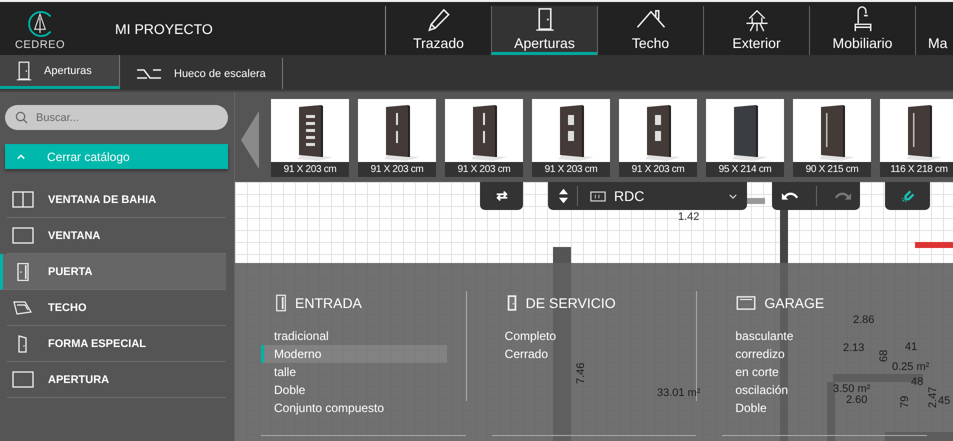  Describe the element at coordinates (916, 169) in the screenshot. I see `size-label: 116 X 218 cm` at that location.